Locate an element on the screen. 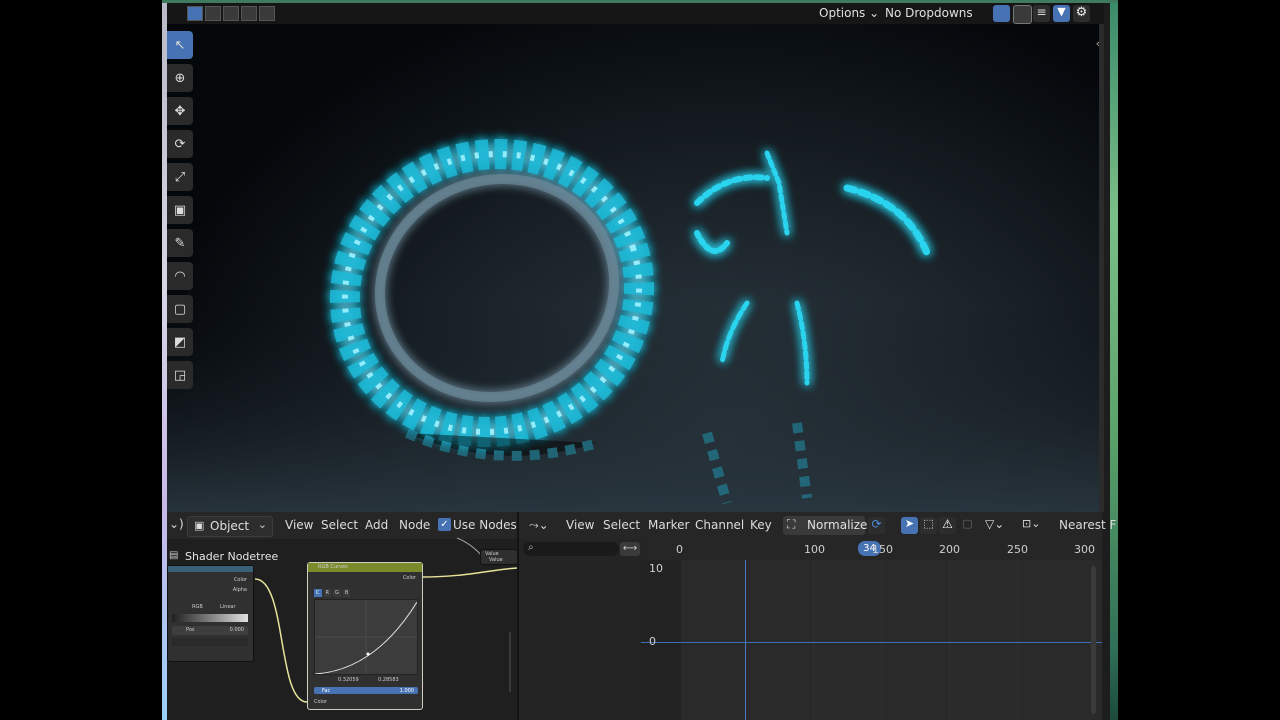 The width and height of the screenshot is (1280, 720). cursor-select-icon: ➤ is located at coordinates (909, 525).